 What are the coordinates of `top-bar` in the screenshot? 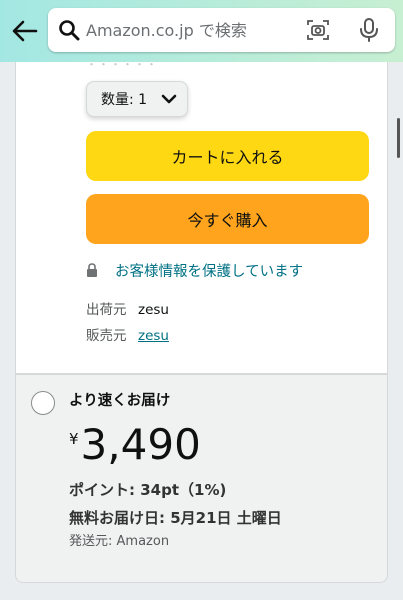 It's located at (201, 31).